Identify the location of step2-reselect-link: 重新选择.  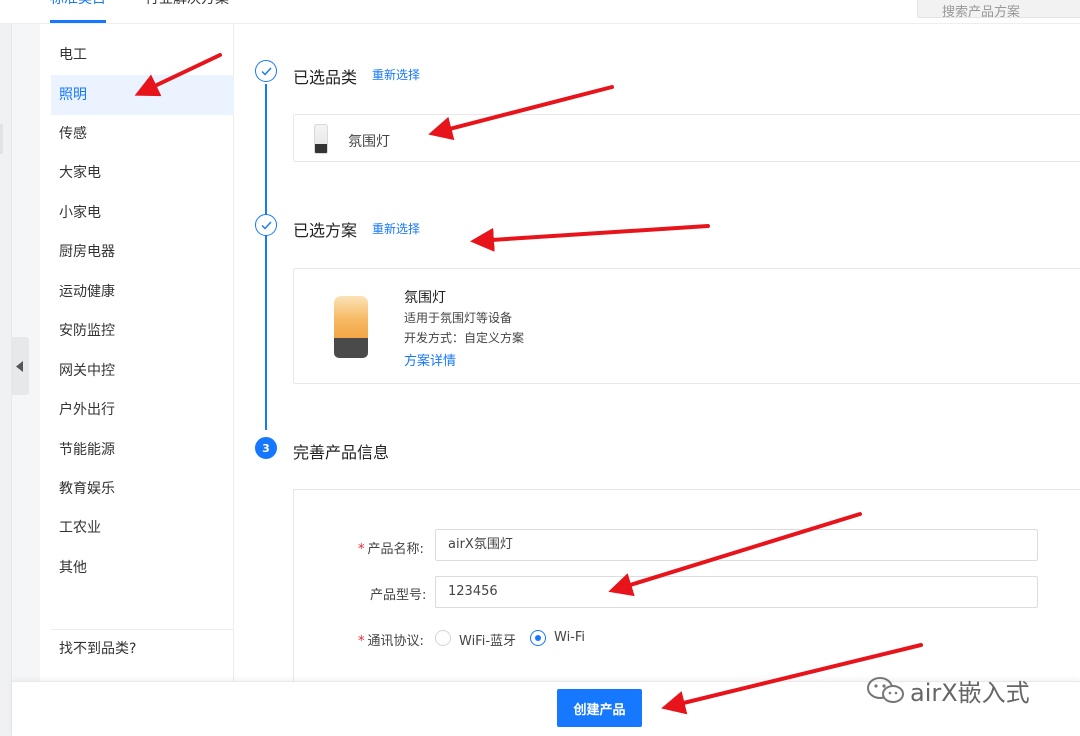
(396, 228).